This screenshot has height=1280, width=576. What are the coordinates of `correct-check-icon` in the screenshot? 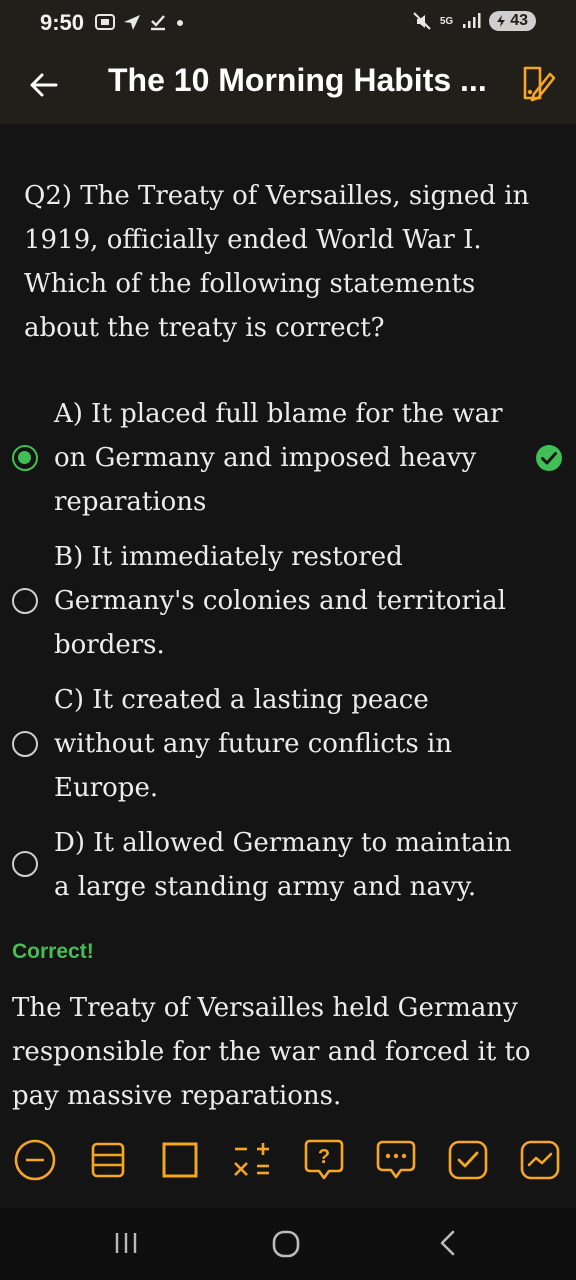 It's located at (549, 458).